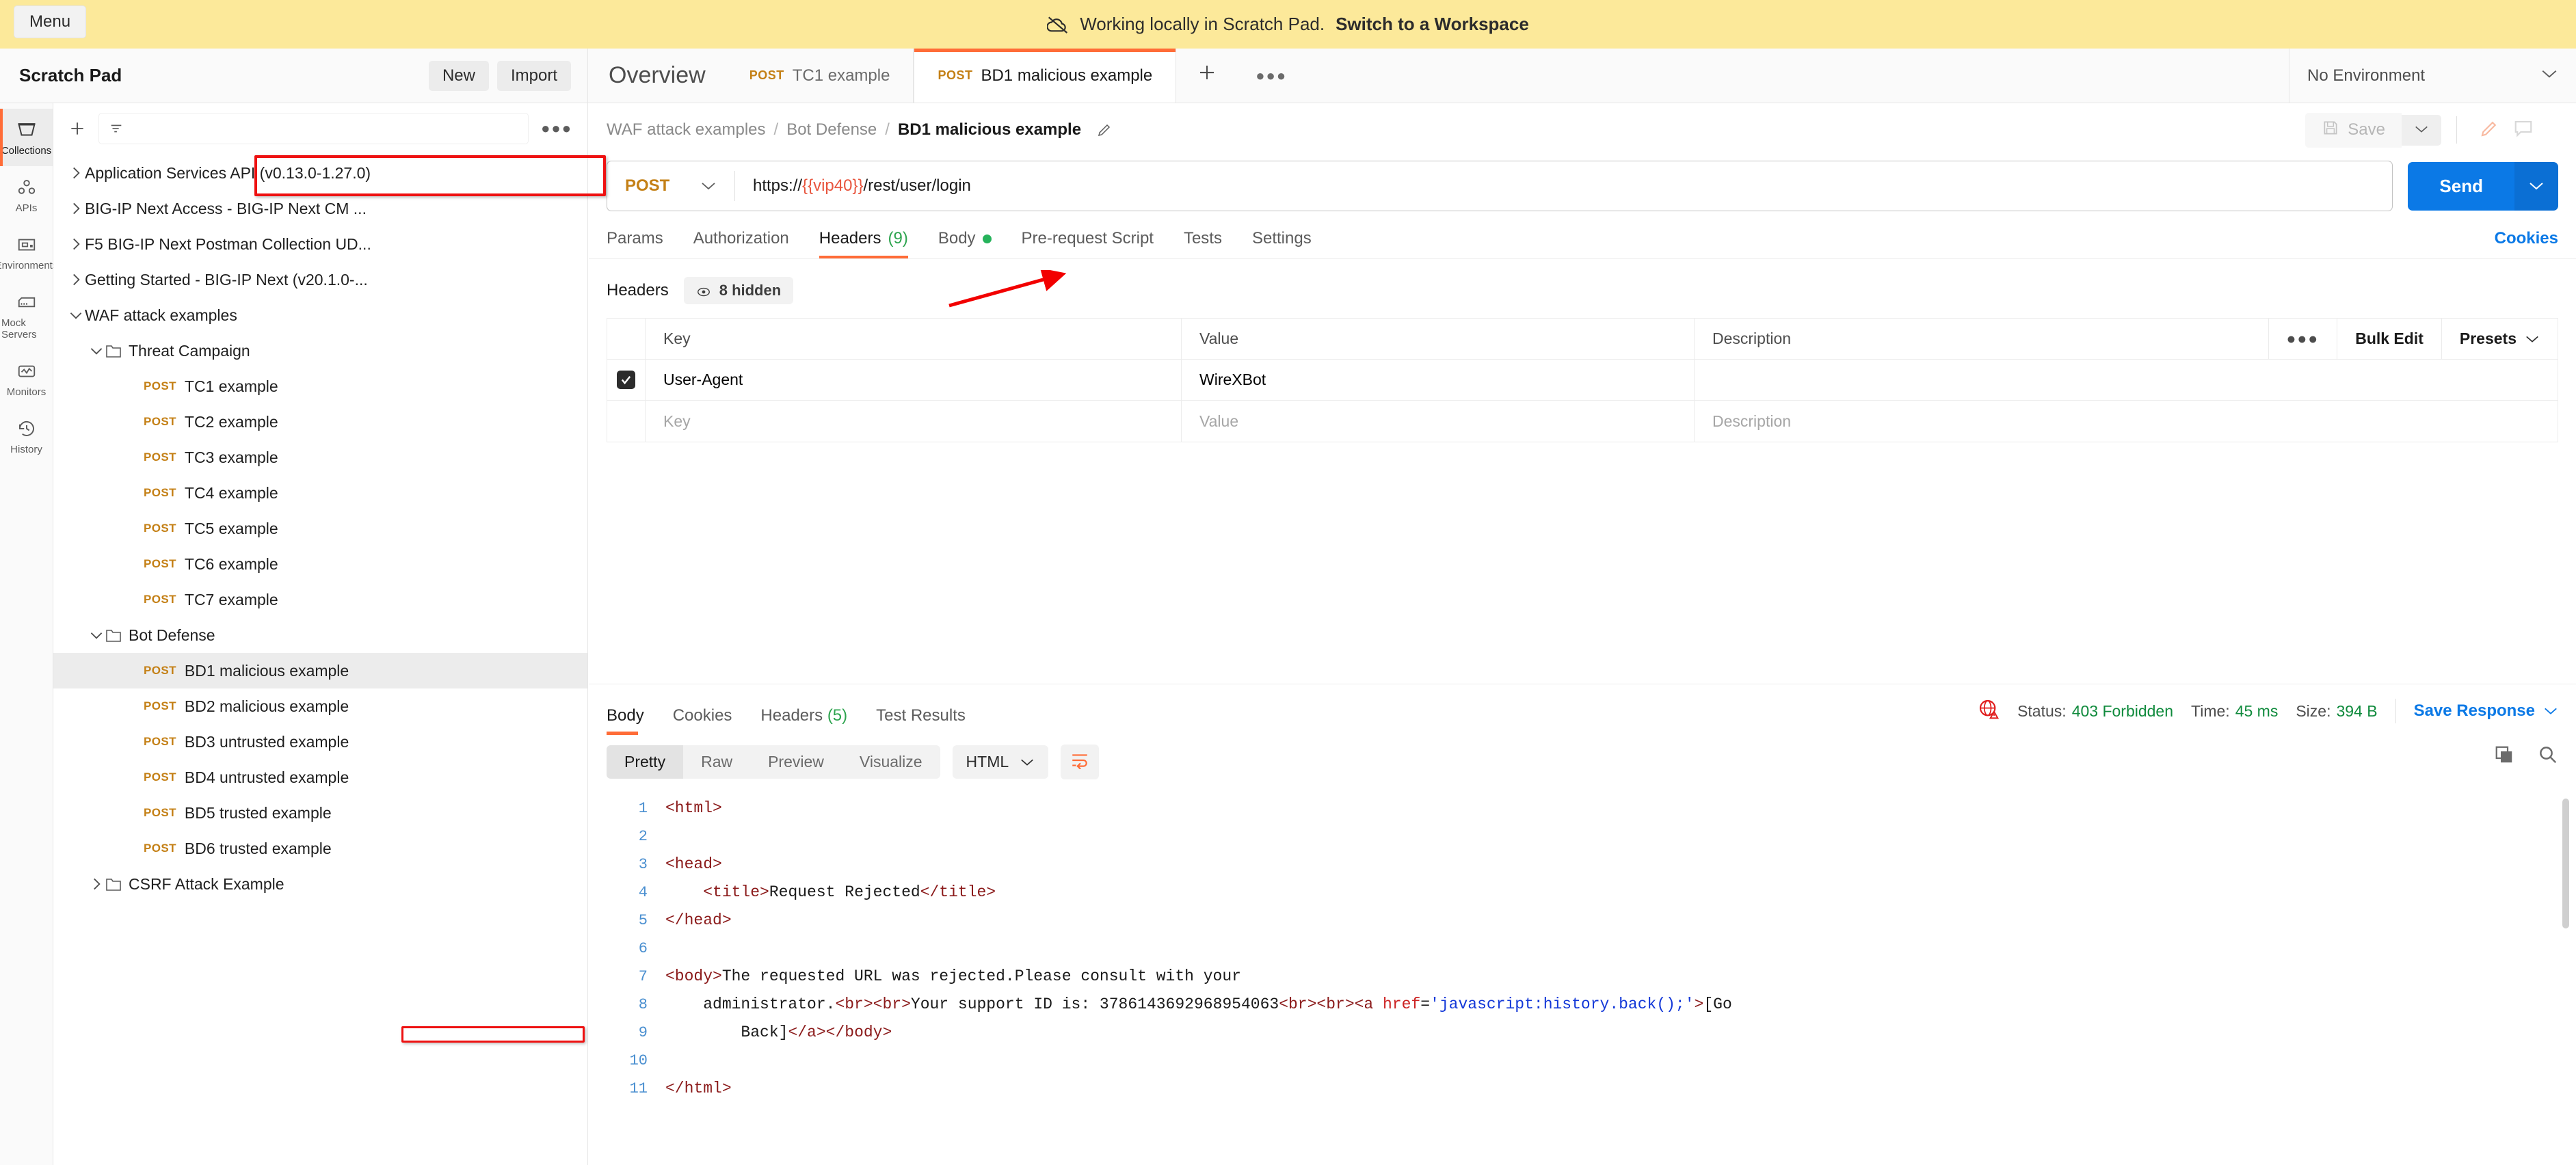 The width and height of the screenshot is (2576, 1165). I want to click on response-format-tabs: Pretty Raw Preview Visualize, so click(773, 762).